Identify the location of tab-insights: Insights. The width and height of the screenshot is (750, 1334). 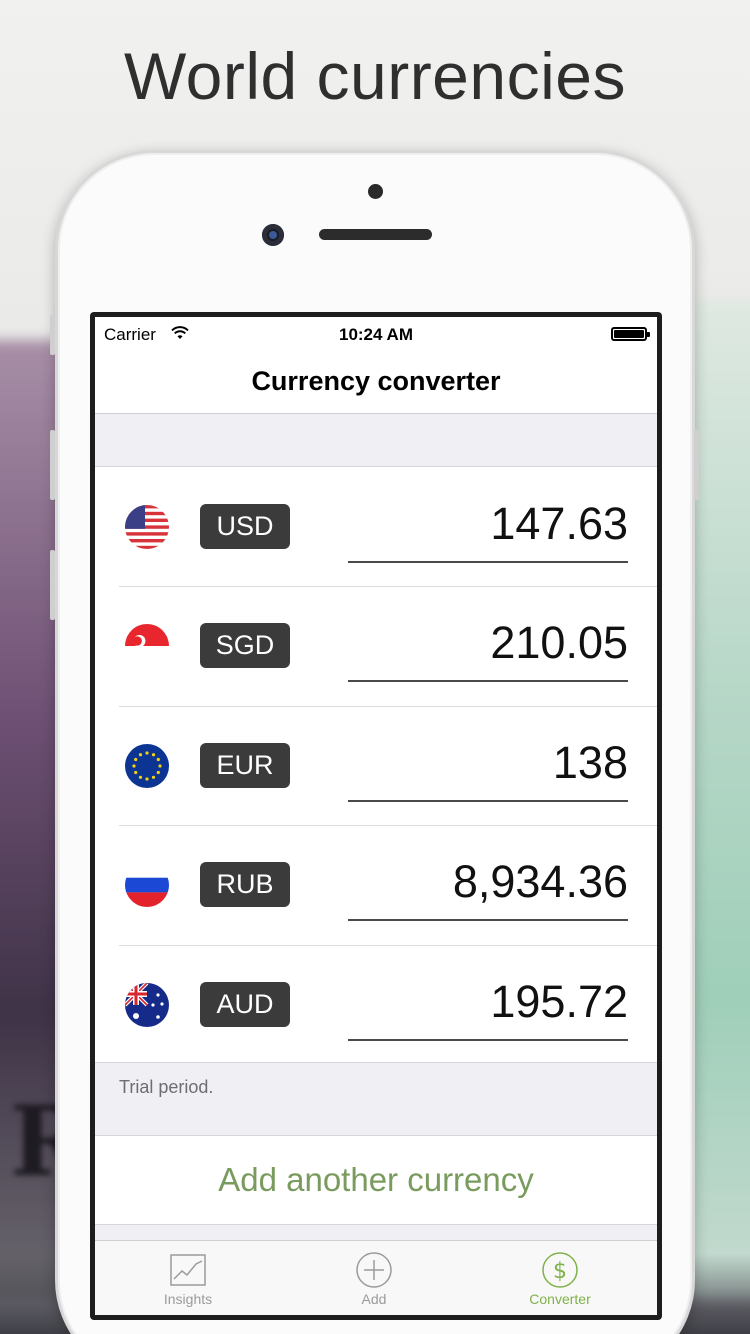
(188, 1278).